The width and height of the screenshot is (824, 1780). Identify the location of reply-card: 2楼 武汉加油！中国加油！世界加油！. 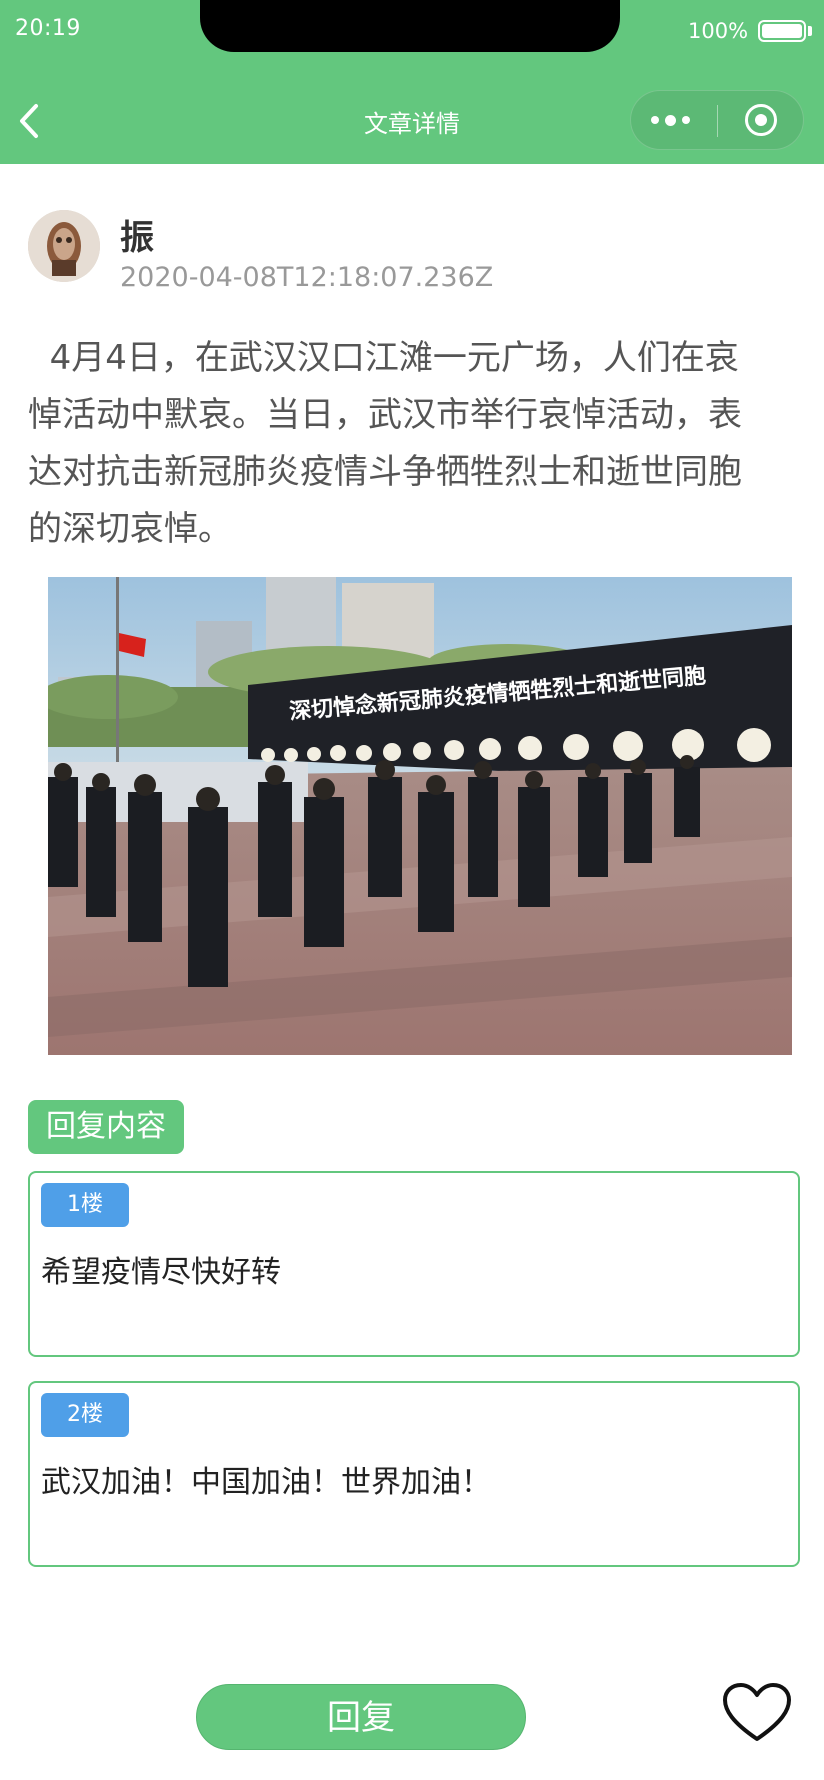
(414, 1474).